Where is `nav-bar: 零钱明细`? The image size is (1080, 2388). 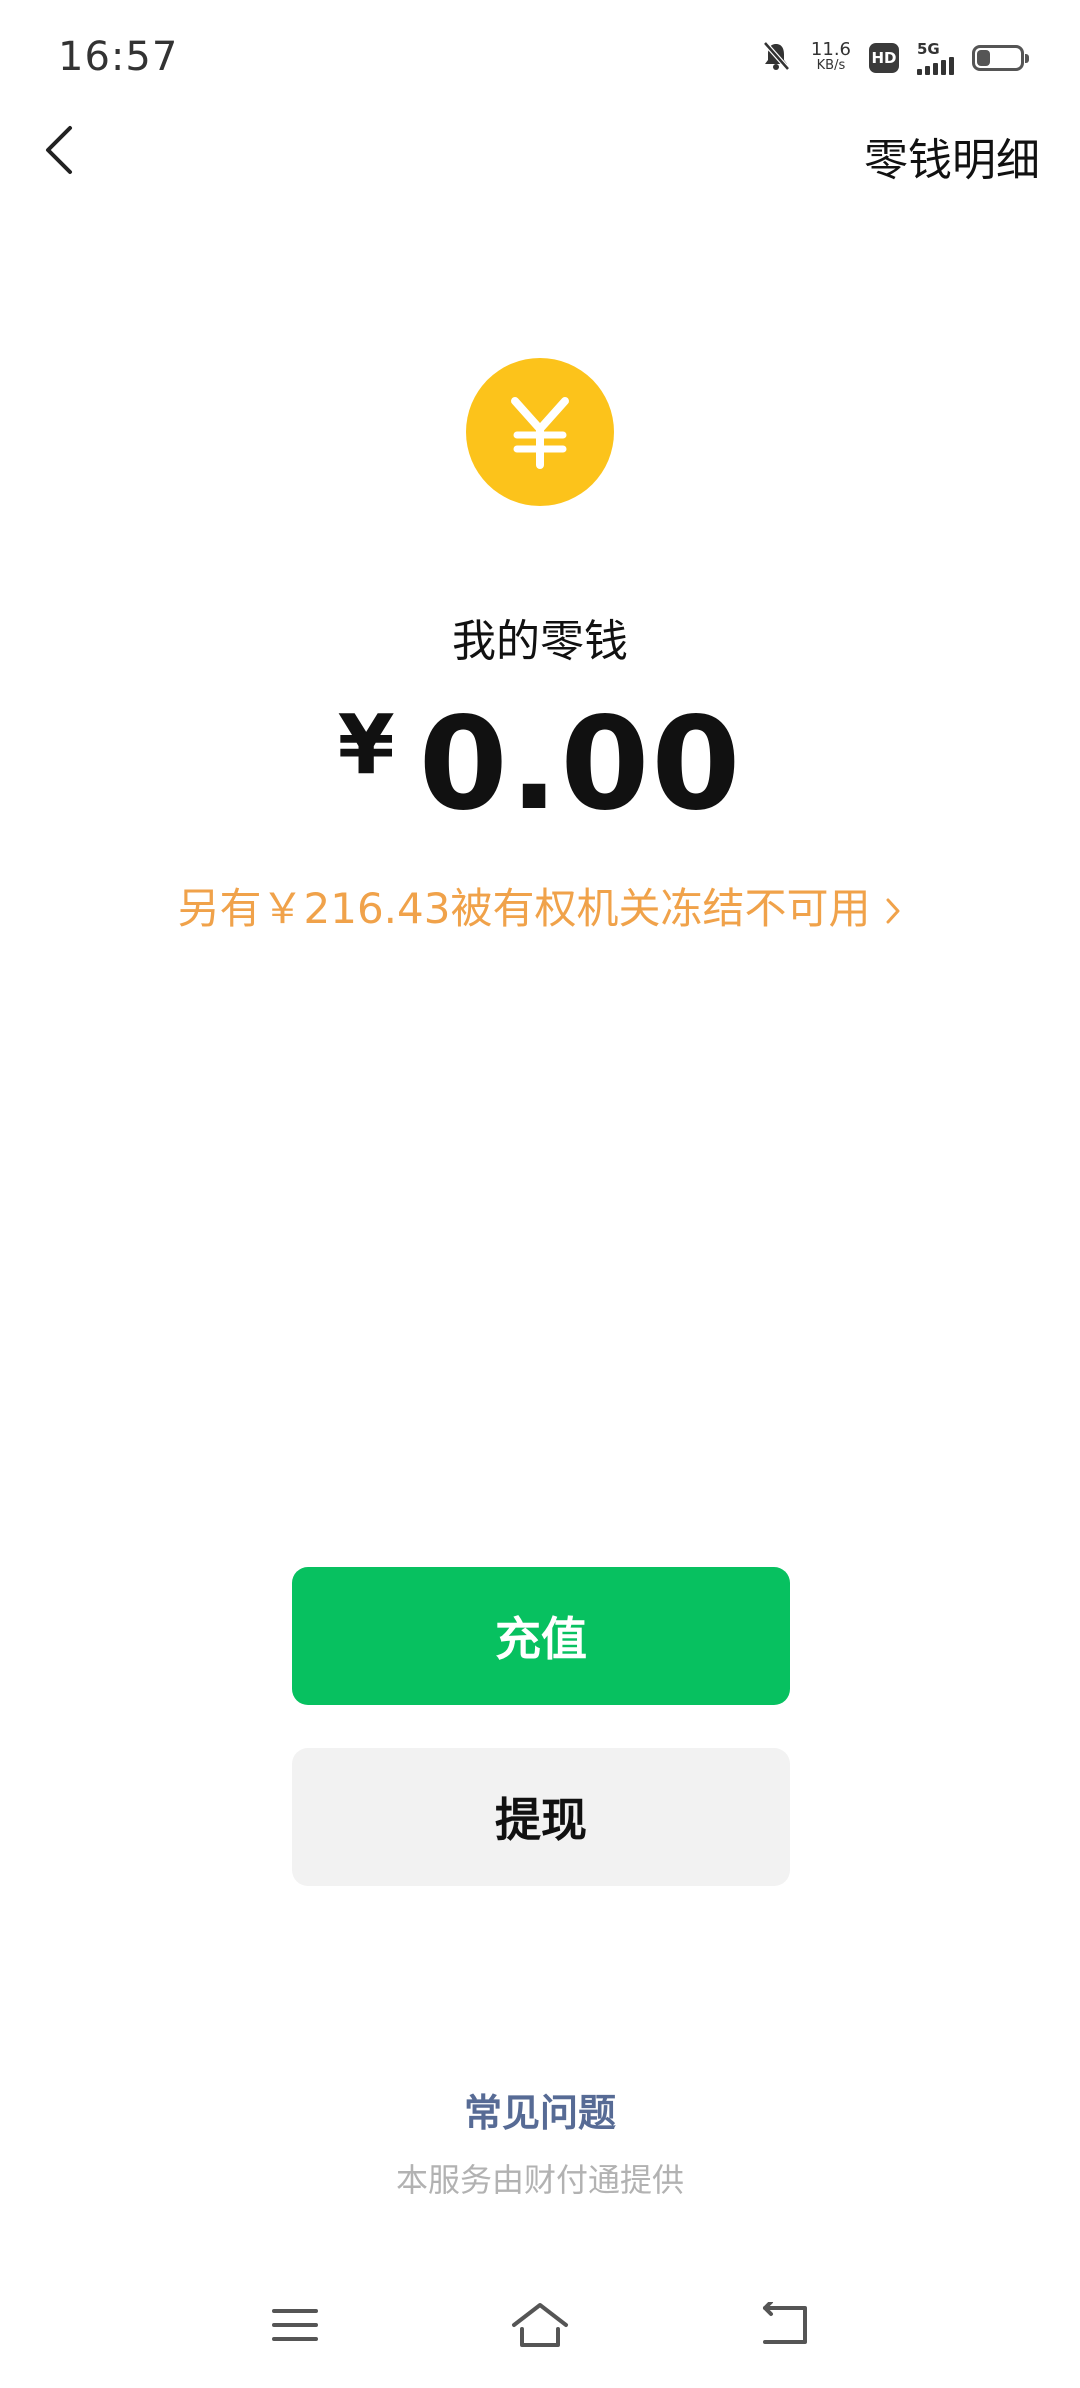 nav-bar: 零钱明细 is located at coordinates (540, 150).